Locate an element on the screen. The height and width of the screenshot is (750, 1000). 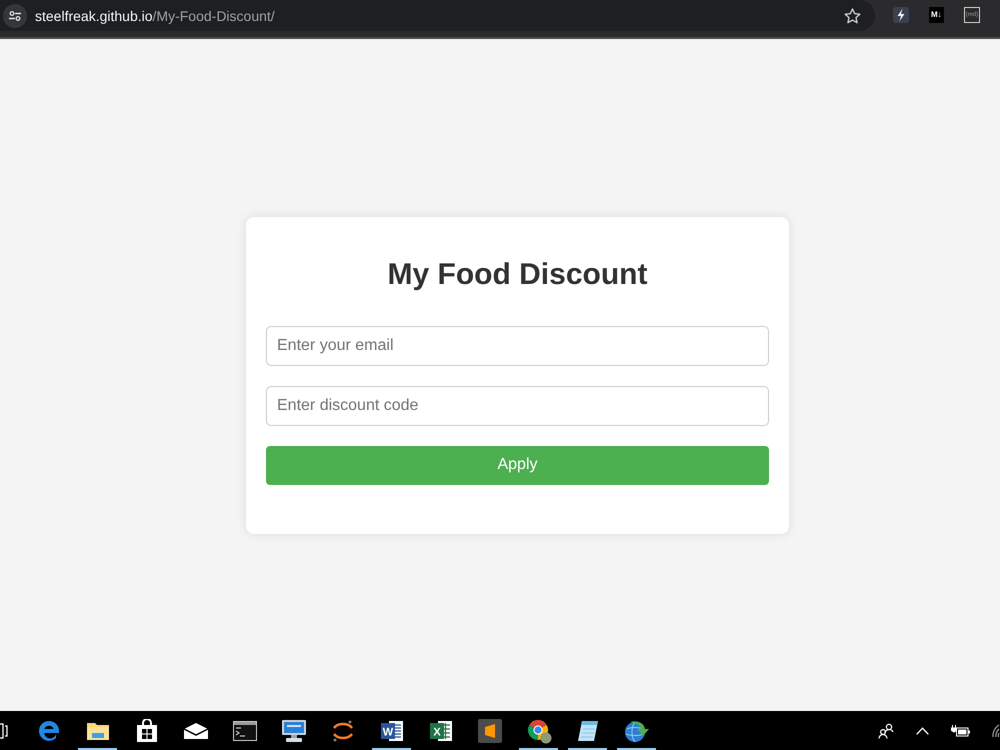
folder-icon is located at coordinates (98, 730).